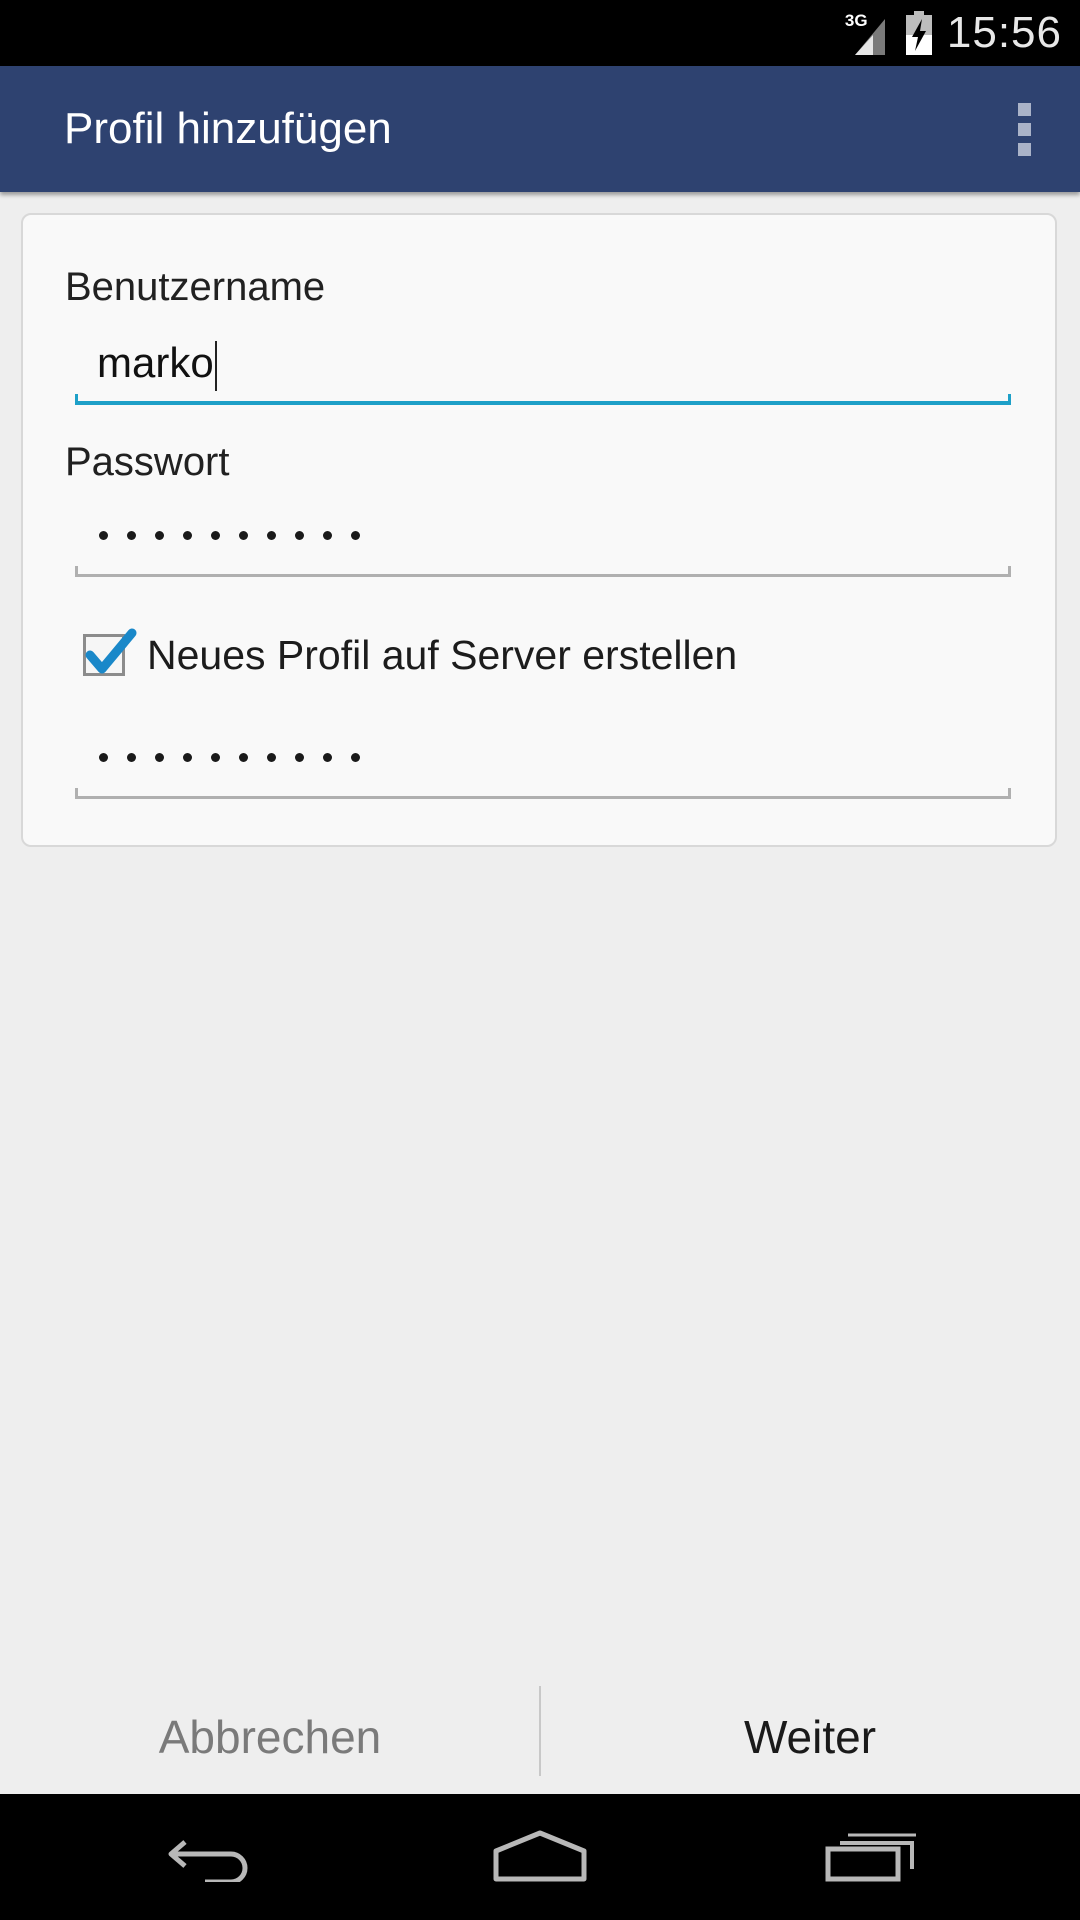 The image size is (1080, 1920). What do you see at coordinates (543, 369) in the screenshot?
I see `username-field: marko` at bounding box center [543, 369].